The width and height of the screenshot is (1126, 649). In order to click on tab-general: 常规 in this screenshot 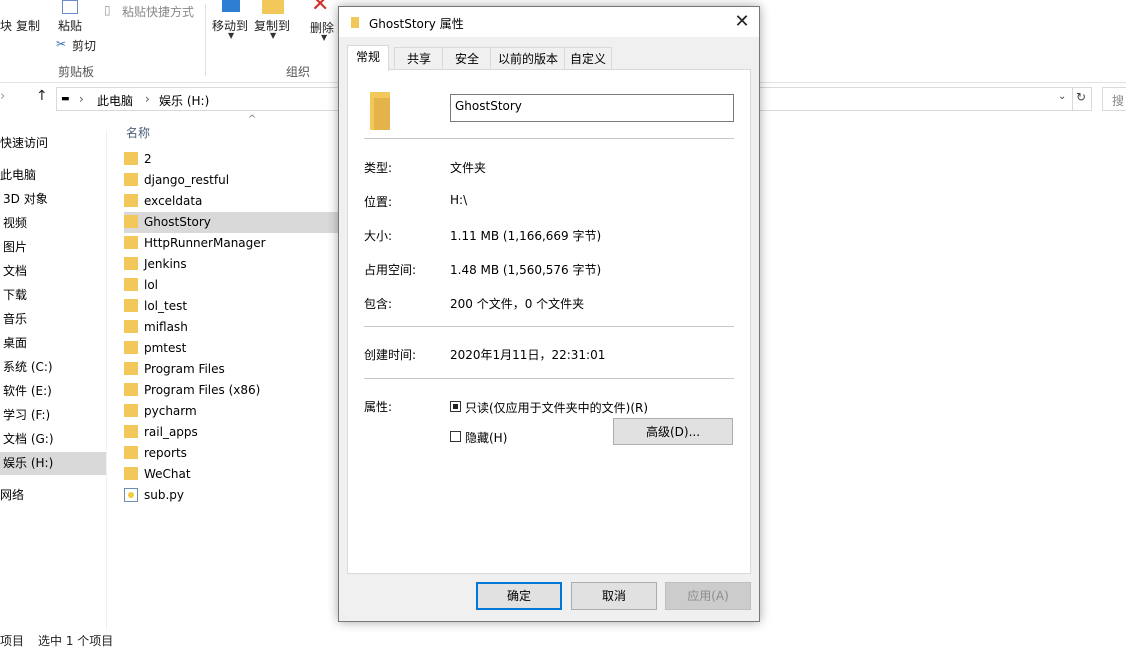, I will do `click(368, 58)`.